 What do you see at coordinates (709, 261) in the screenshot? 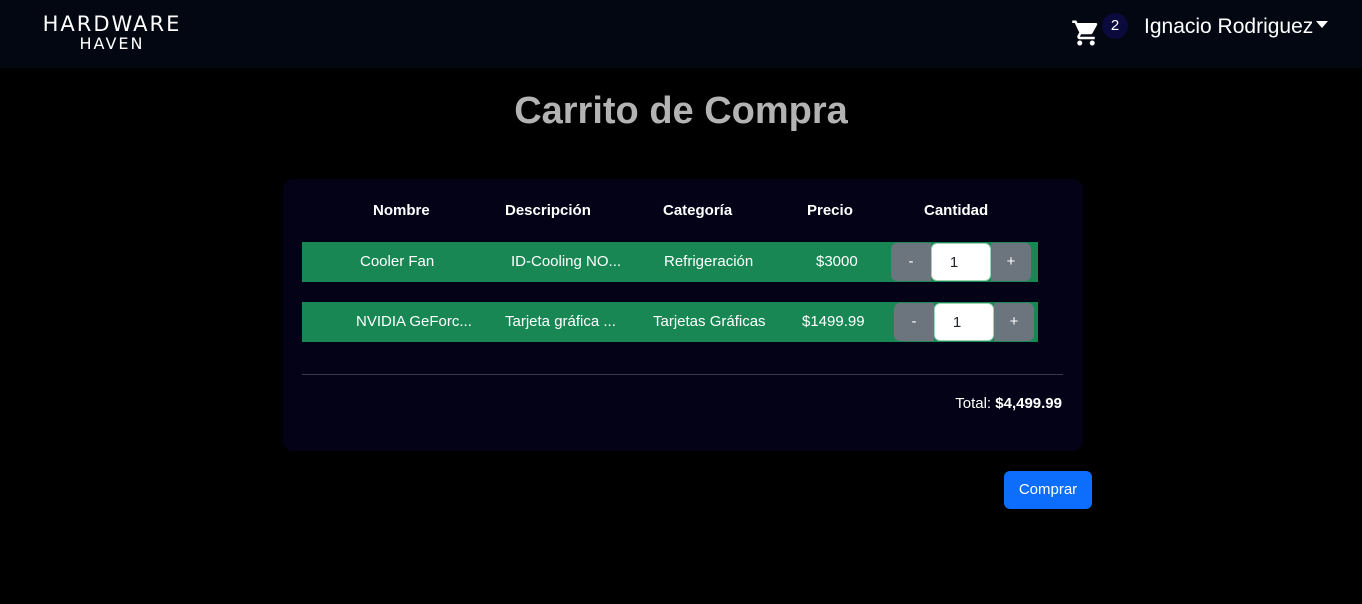
I see `cell-categoria: Refrigeración` at bounding box center [709, 261].